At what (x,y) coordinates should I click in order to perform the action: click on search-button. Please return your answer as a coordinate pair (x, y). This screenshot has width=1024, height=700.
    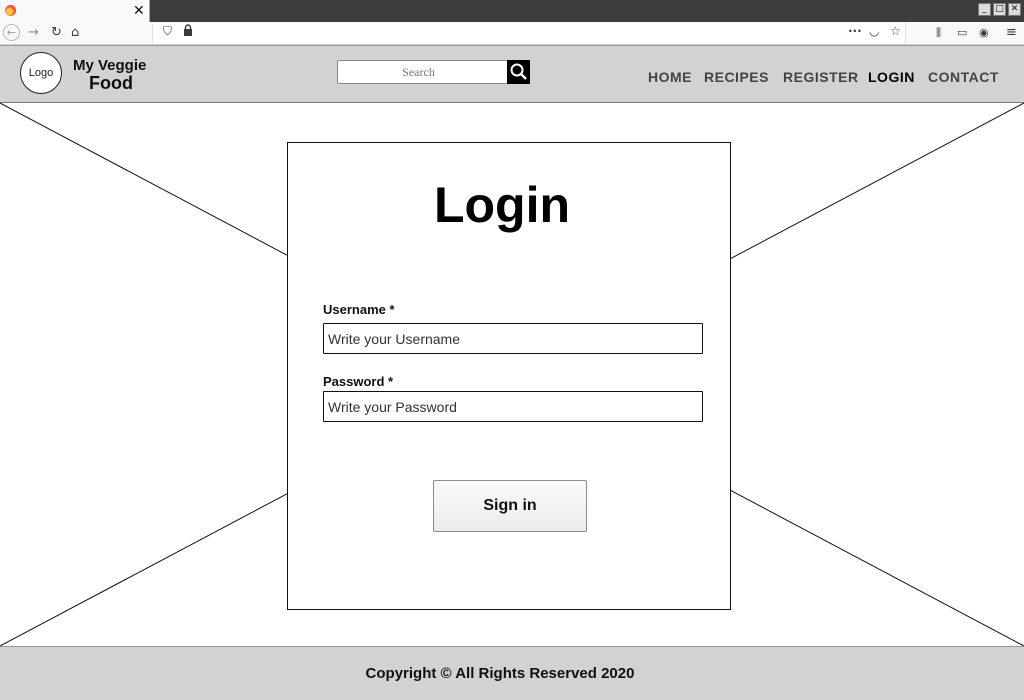
    Looking at the image, I should click on (518, 72).